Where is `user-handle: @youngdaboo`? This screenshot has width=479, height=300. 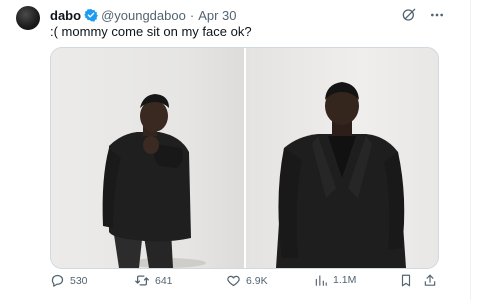 user-handle: @youngdaboo is located at coordinates (143, 15).